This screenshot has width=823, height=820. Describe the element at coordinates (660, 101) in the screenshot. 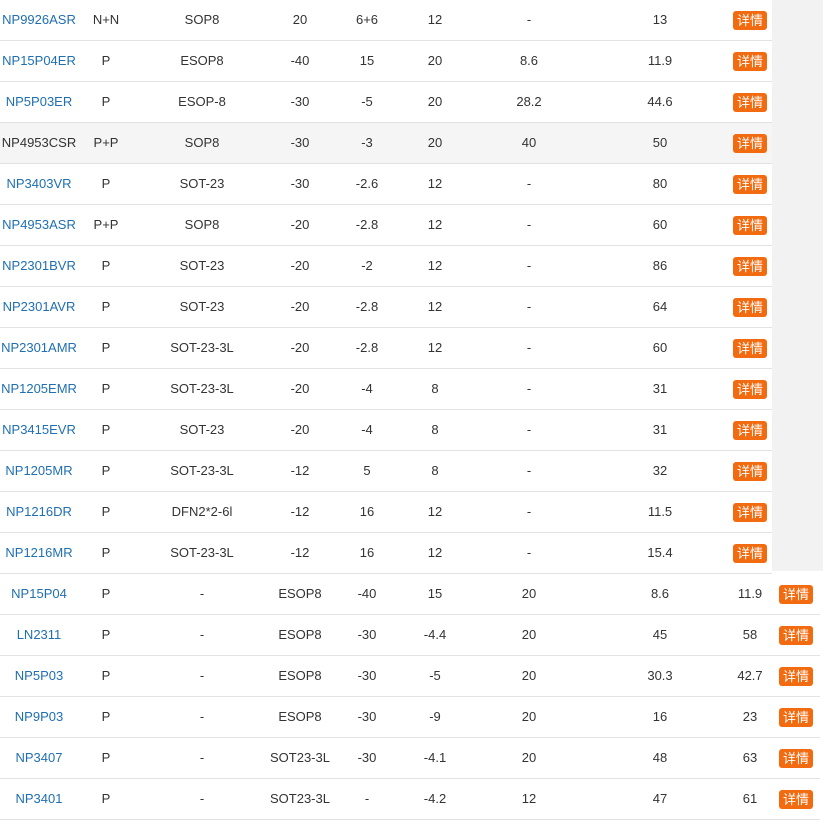

I see `cell-rds45: 44.6` at that location.